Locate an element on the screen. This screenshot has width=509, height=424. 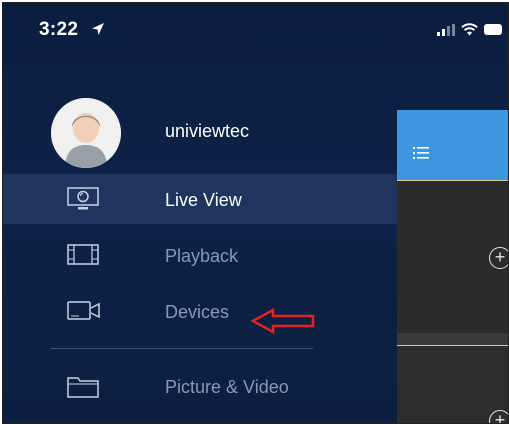
menu-item-label: Picture & Video is located at coordinates (227, 387).